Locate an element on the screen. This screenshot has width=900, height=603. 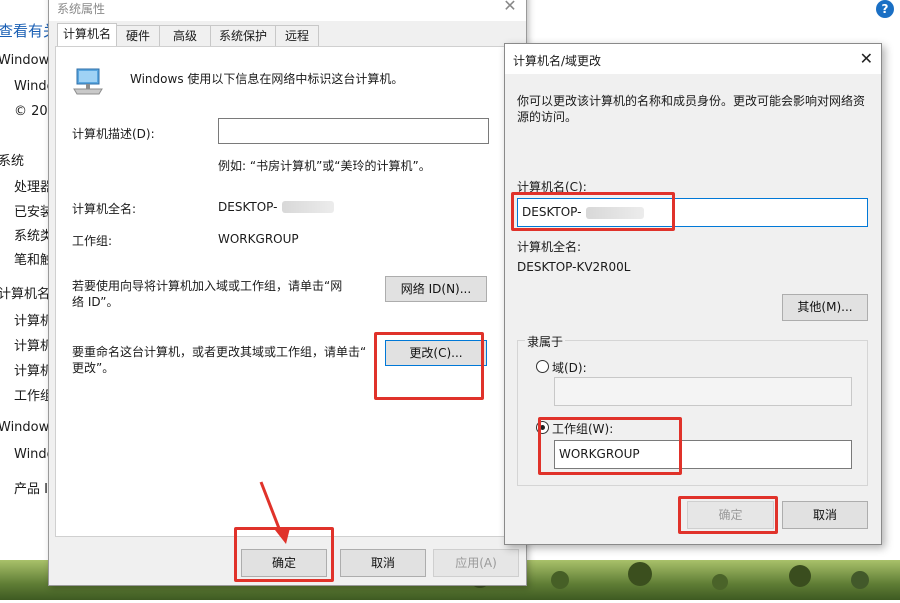
description-input is located at coordinates (353, 131).